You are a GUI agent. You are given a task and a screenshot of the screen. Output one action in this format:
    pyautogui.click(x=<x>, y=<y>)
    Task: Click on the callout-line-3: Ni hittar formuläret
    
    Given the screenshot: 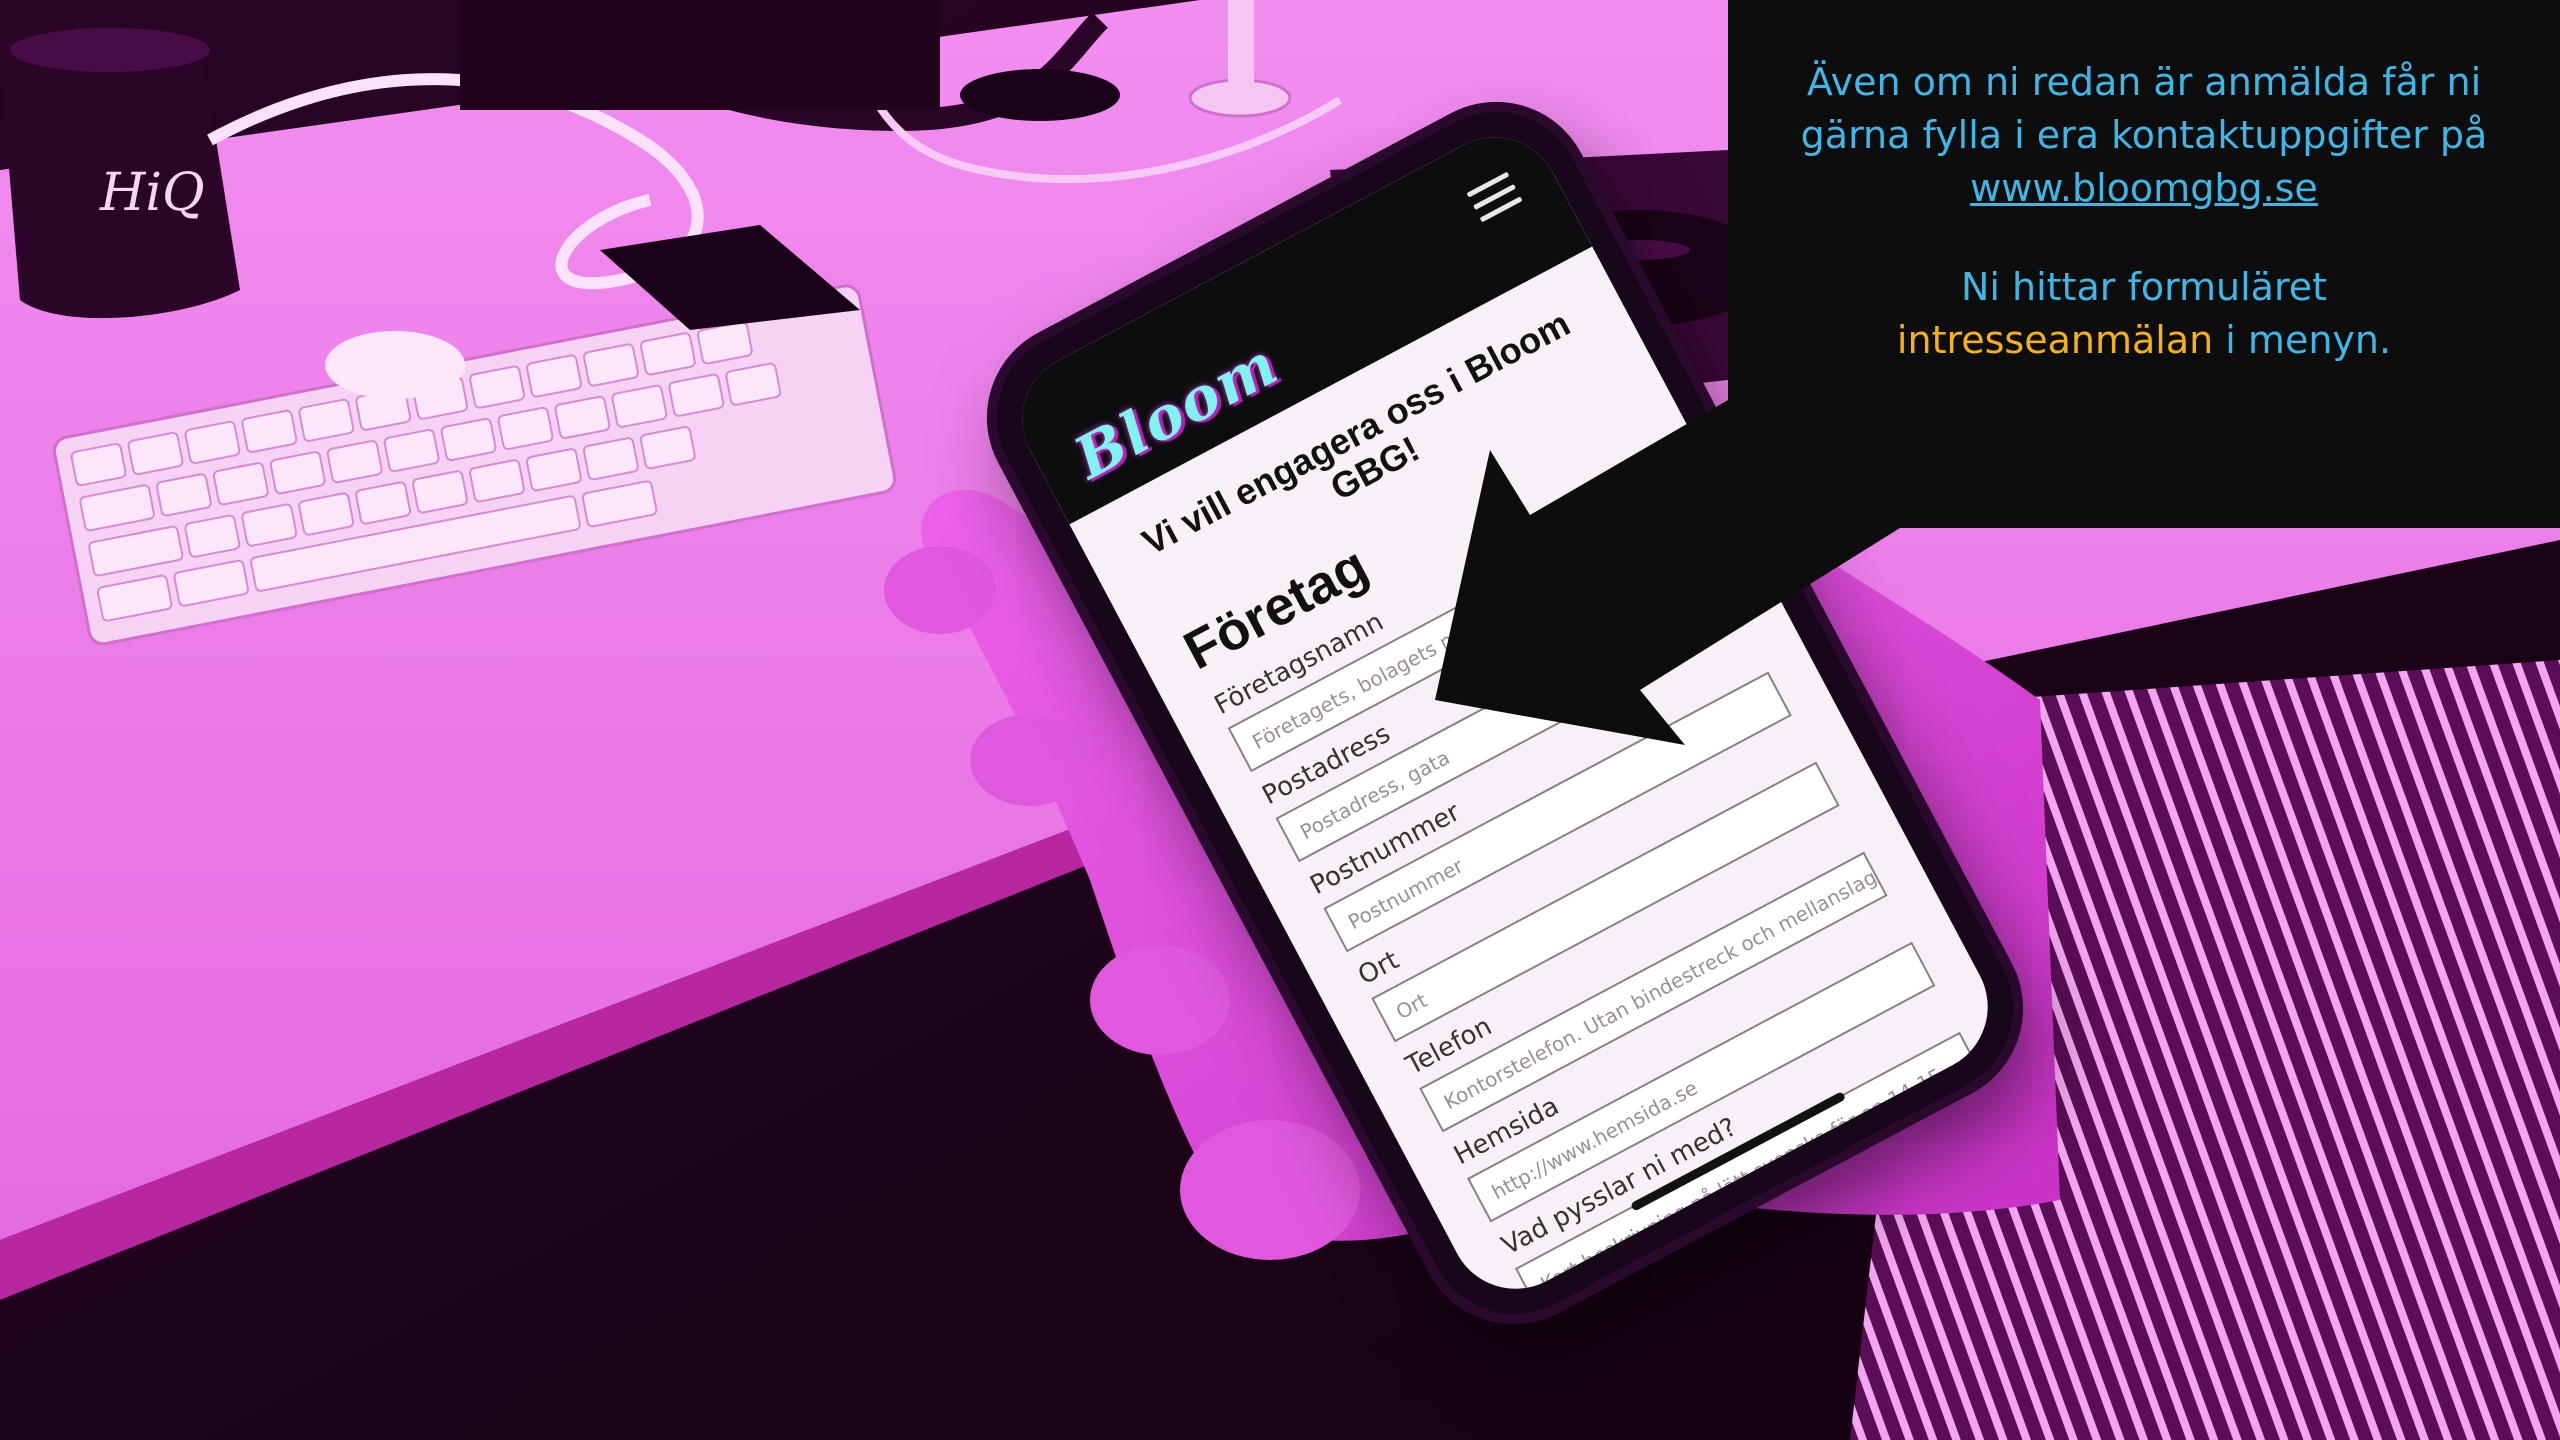 What is the action you would take?
    pyautogui.click(x=2144, y=287)
    